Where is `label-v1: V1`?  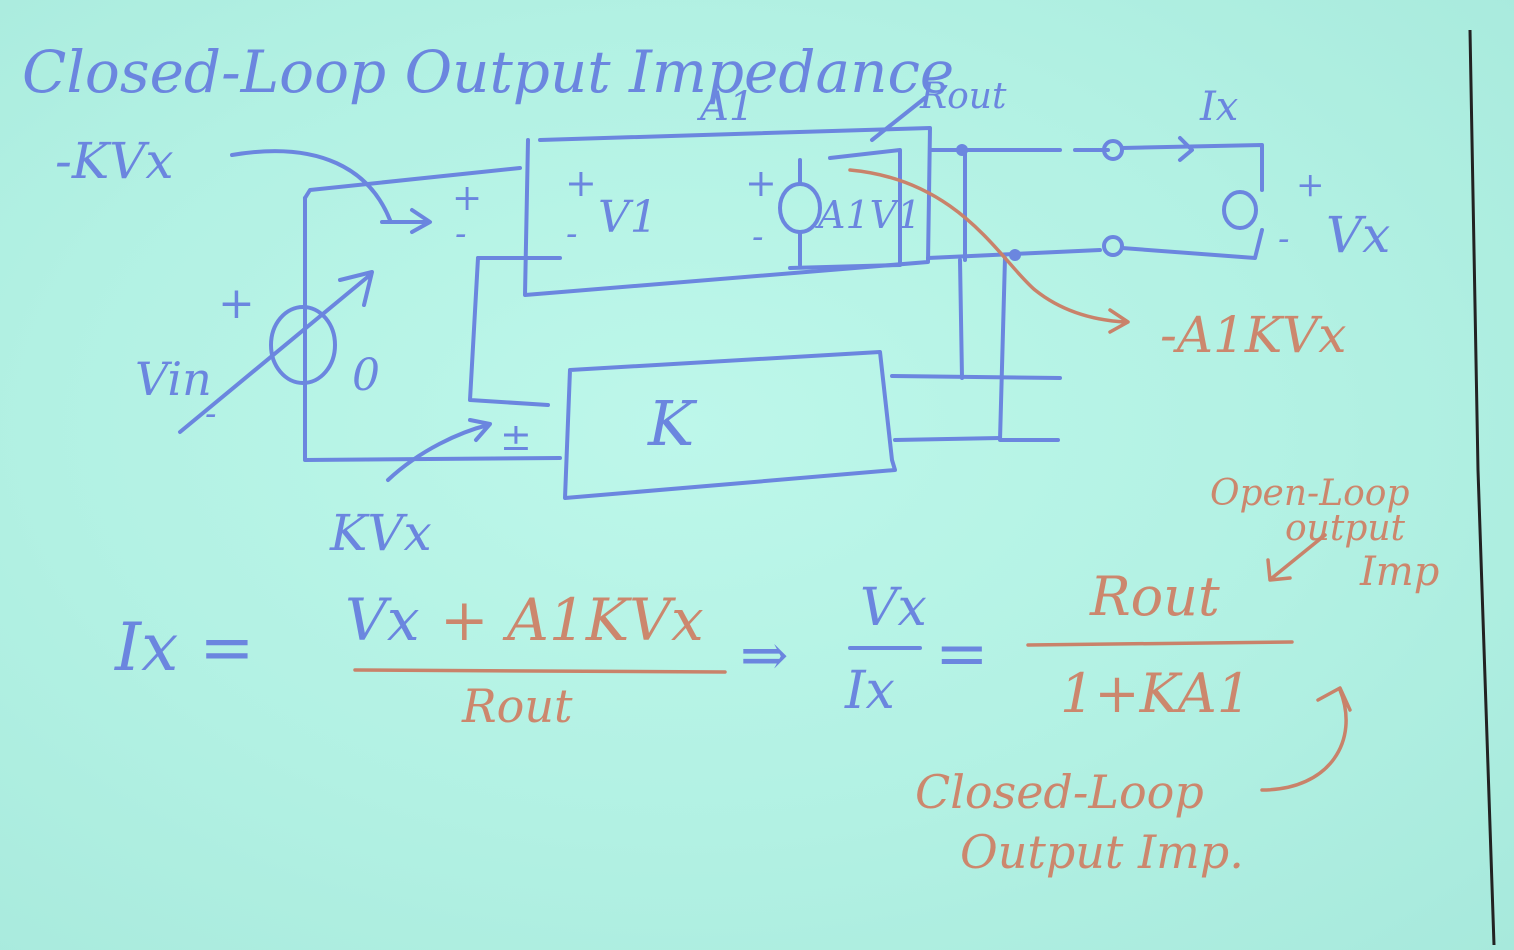
label-v1: V1 is located at coordinates (628, 217).